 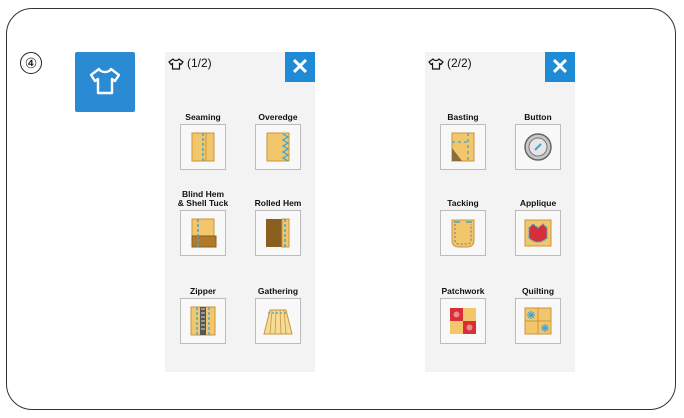 I want to click on rolled-hem-icon, so click(x=278, y=233).